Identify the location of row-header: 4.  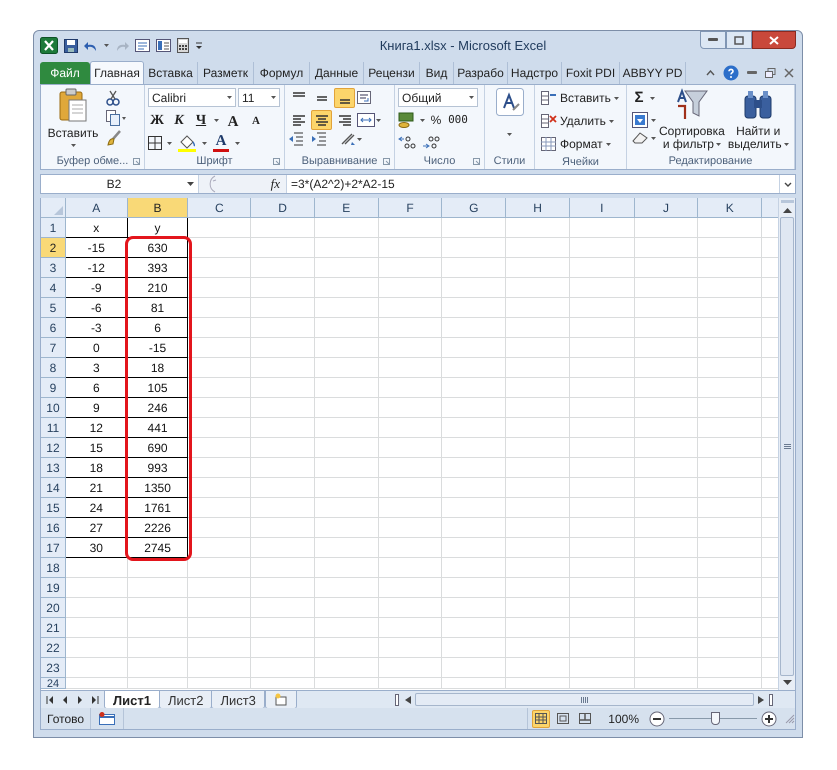
(53, 288).